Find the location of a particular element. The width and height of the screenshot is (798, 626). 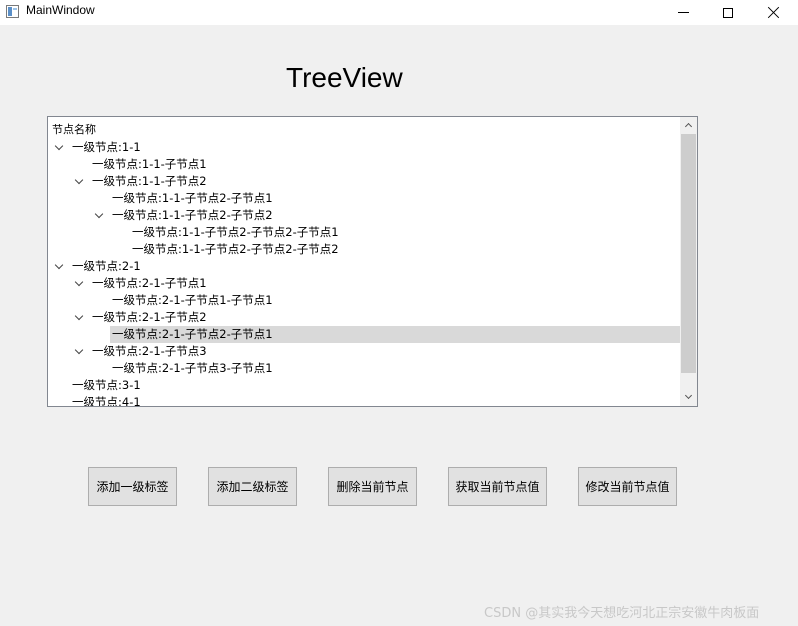

minimize-icon is located at coordinates (683, 12).